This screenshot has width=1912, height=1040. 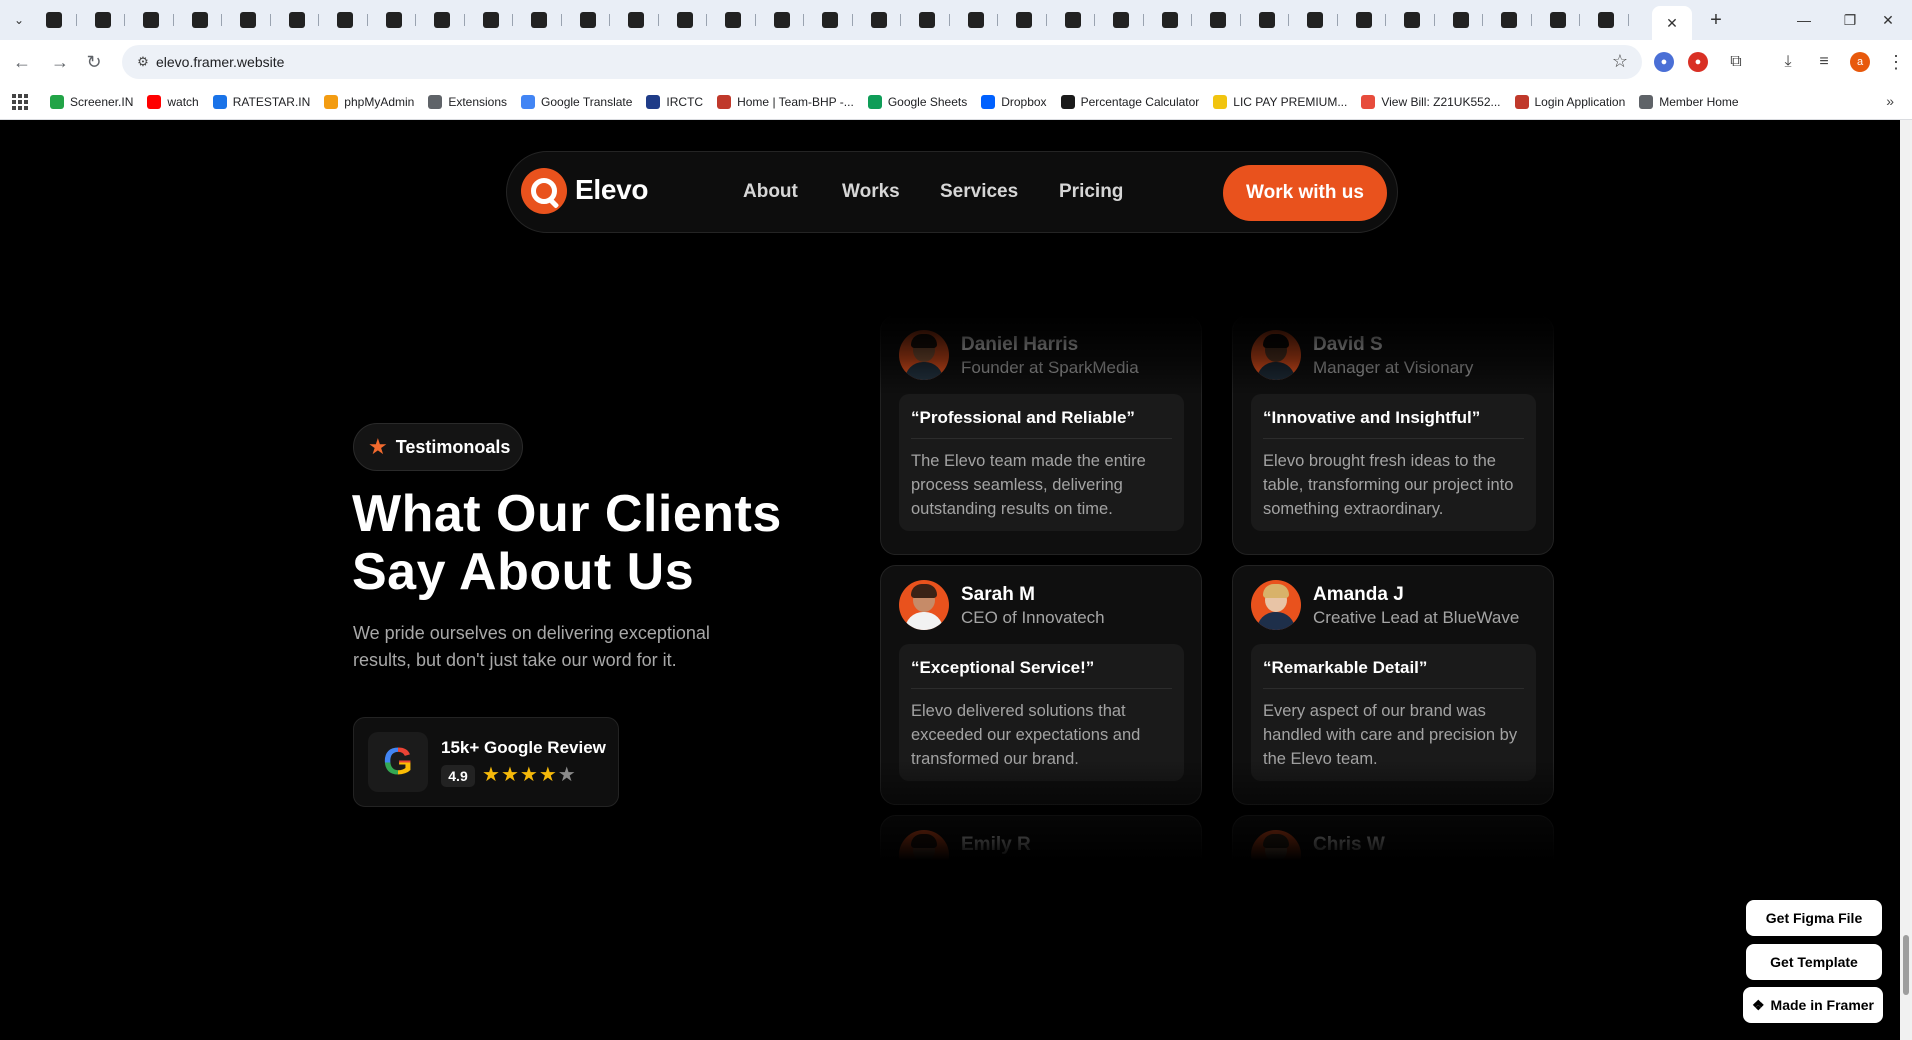 I want to click on new-tab-button: +, so click(x=1716, y=20).